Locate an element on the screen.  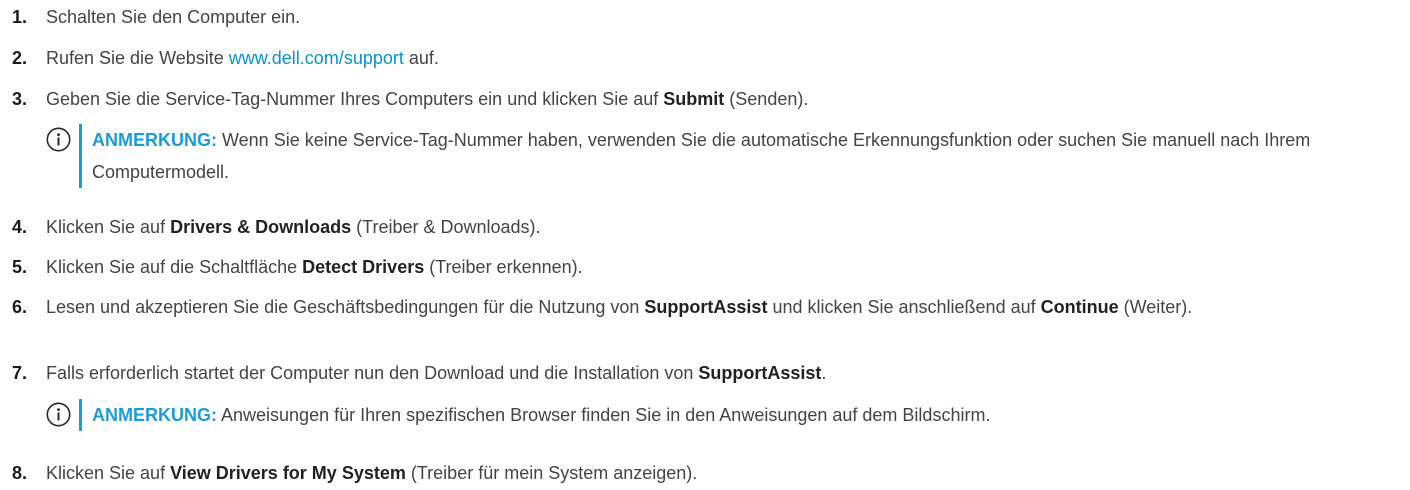
step-number: 5. is located at coordinates (20, 267).